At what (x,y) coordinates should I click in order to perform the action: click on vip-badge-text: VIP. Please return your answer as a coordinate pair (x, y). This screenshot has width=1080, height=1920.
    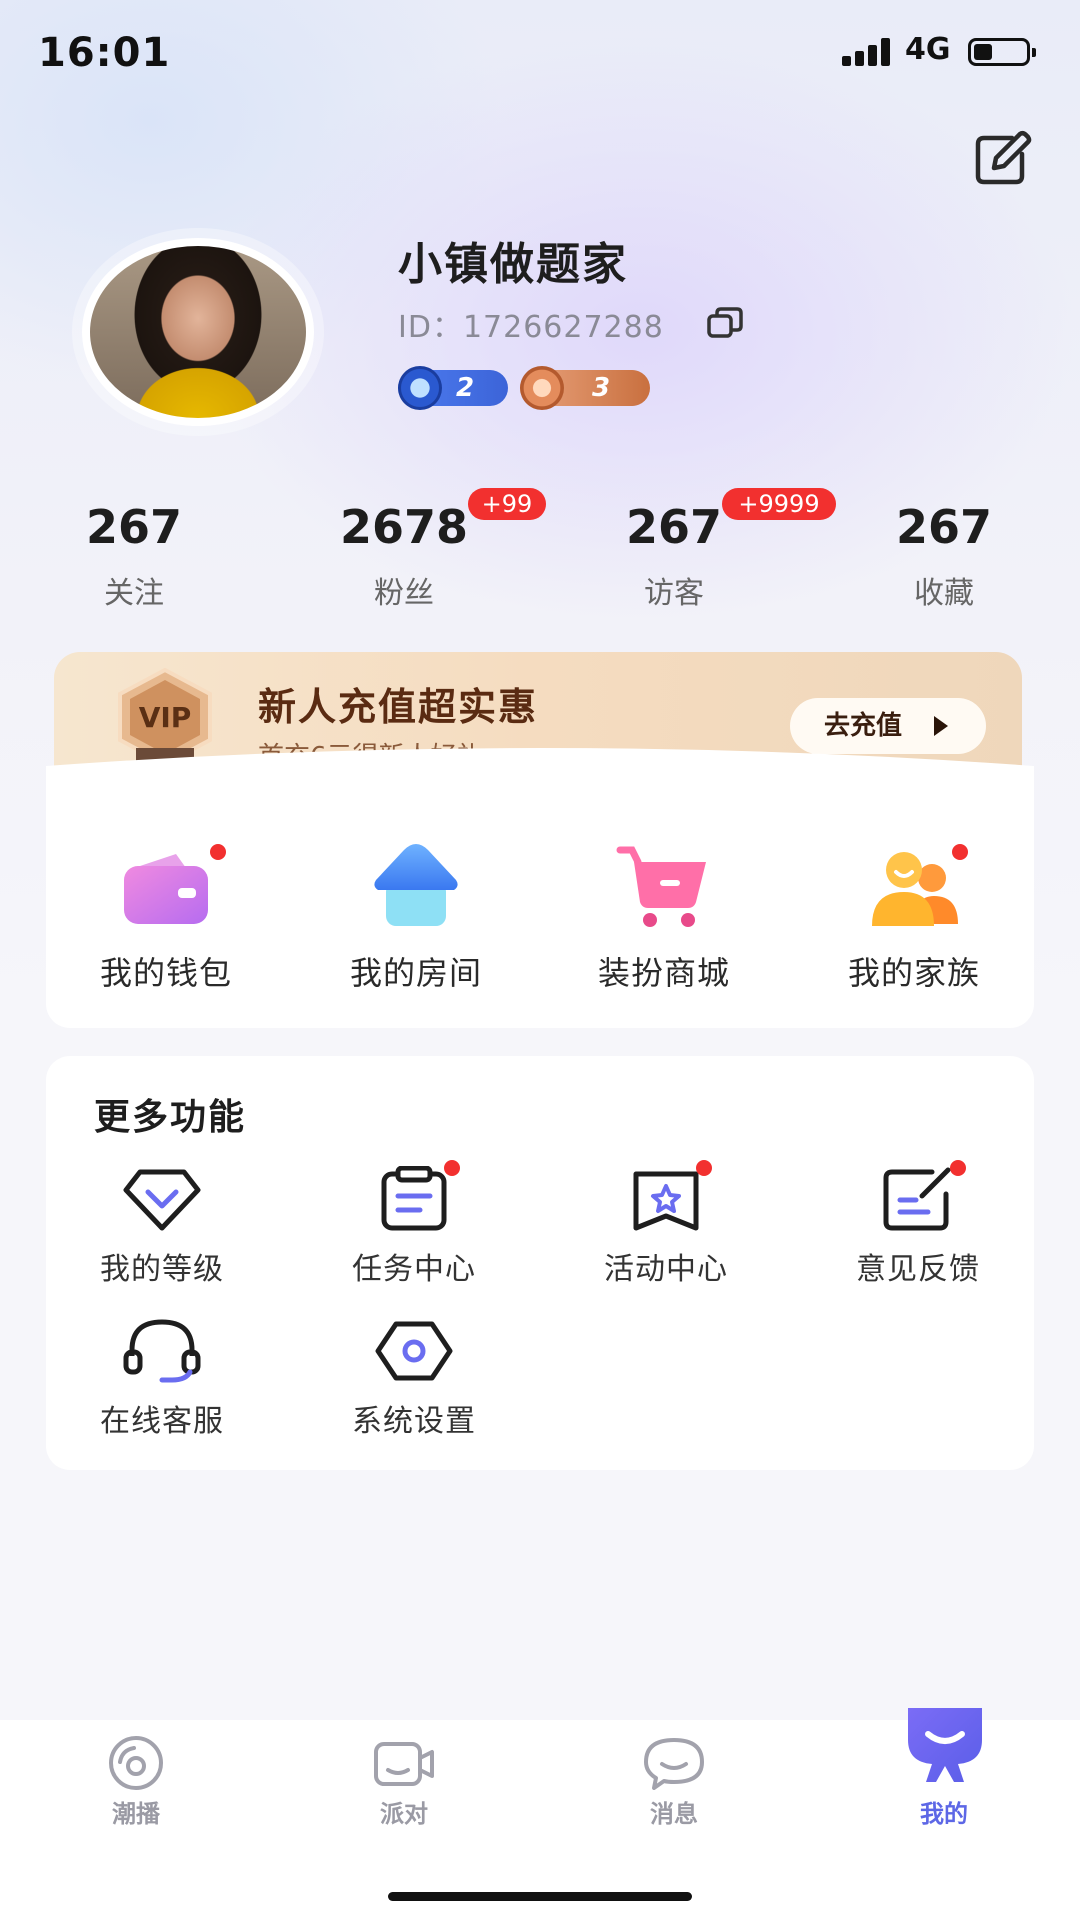
    Looking at the image, I should click on (165, 717).